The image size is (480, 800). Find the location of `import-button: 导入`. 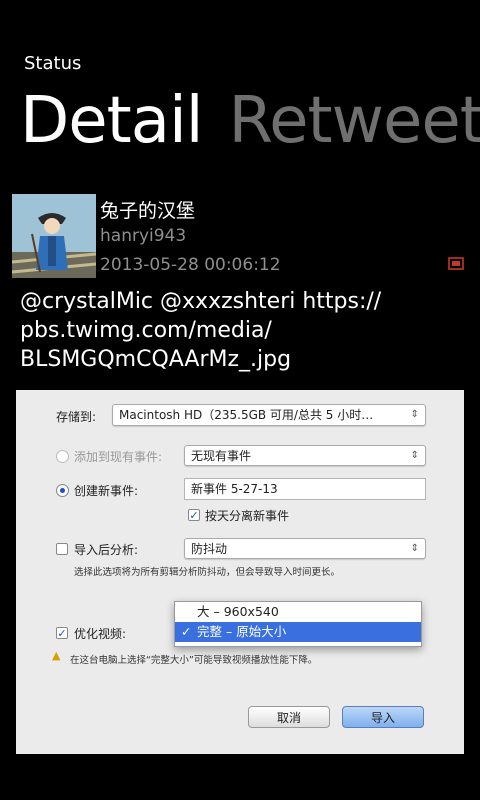

import-button: 导入 is located at coordinates (383, 717).